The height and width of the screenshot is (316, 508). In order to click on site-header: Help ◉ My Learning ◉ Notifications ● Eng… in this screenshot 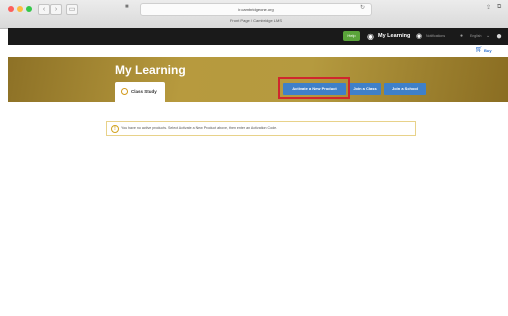, I will do `click(258, 36)`.